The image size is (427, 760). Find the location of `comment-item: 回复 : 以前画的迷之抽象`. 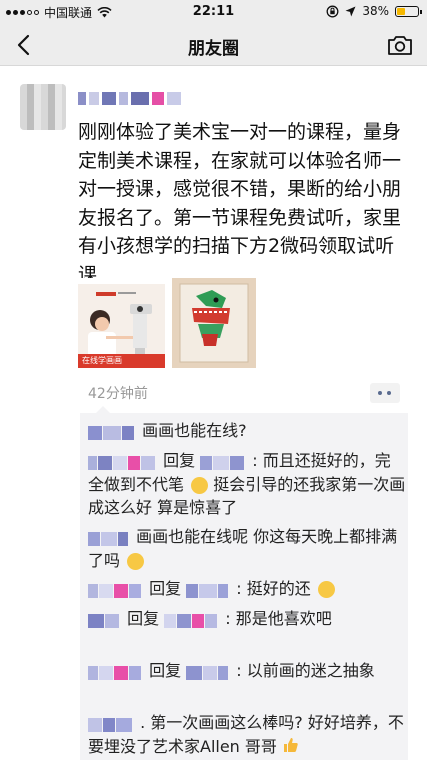

comment-item: 回复 : 以前画的迷之抽象 is located at coordinates (247, 671).